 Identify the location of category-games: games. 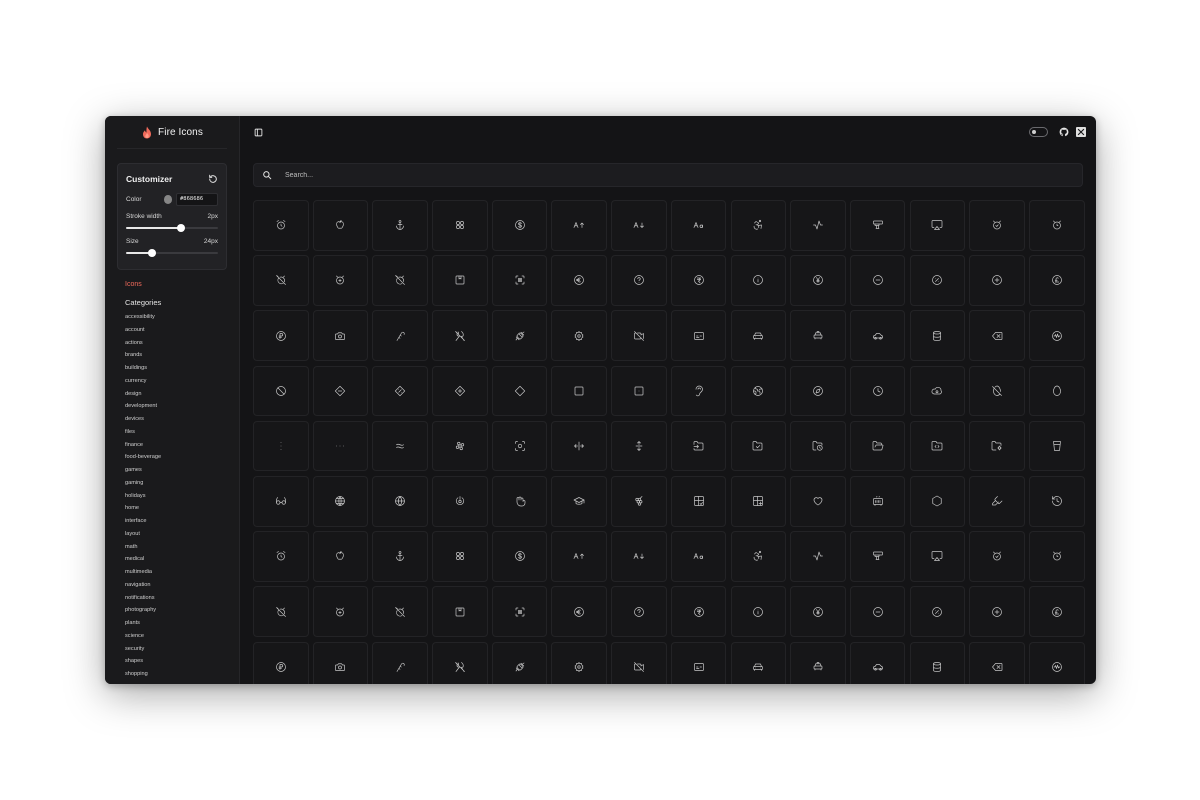
(178, 472).